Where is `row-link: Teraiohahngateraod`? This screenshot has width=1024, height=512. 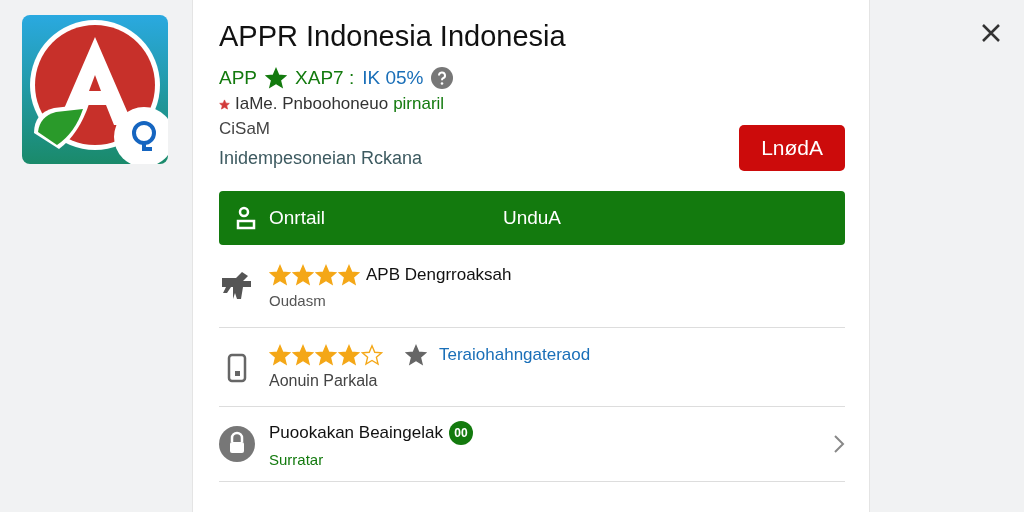 row-link: Teraiohahngateraod is located at coordinates (515, 355).